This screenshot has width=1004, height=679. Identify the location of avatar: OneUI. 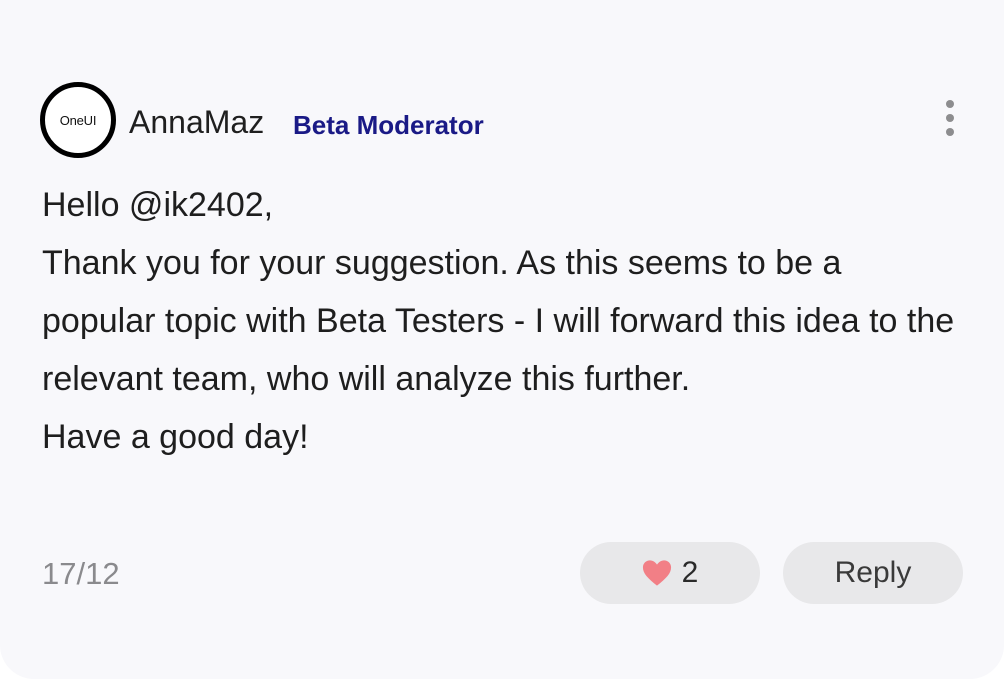
(78, 120).